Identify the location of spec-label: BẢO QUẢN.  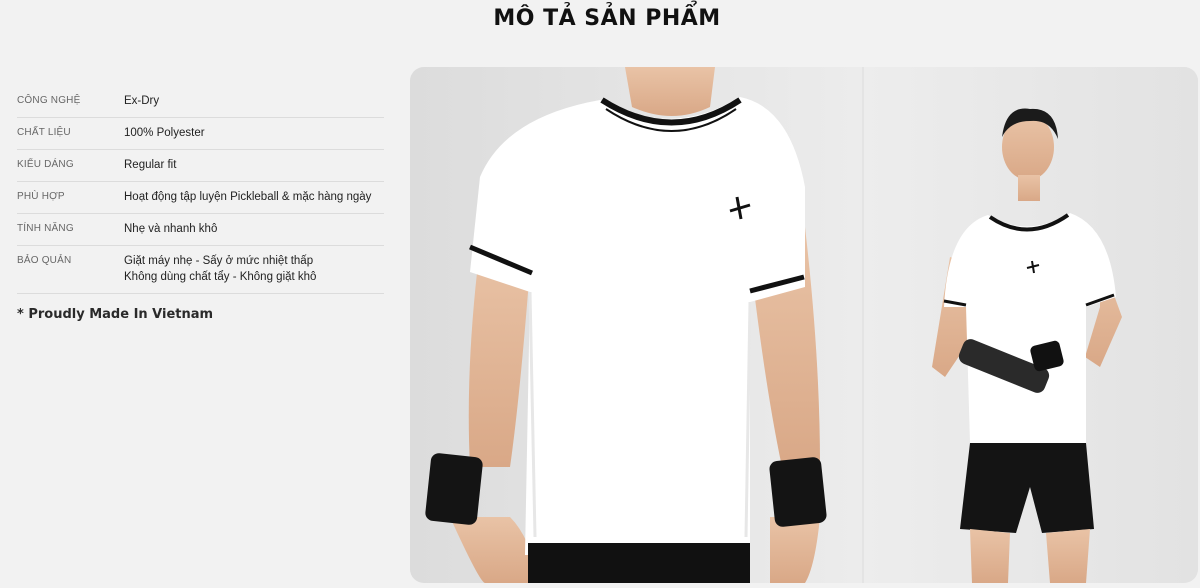
(44, 260).